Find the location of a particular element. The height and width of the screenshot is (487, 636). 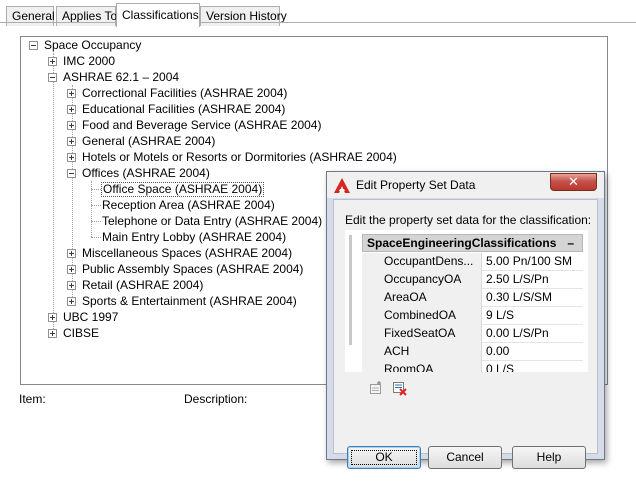

dialog-title: Edit Property Set Data is located at coordinates (416, 185).